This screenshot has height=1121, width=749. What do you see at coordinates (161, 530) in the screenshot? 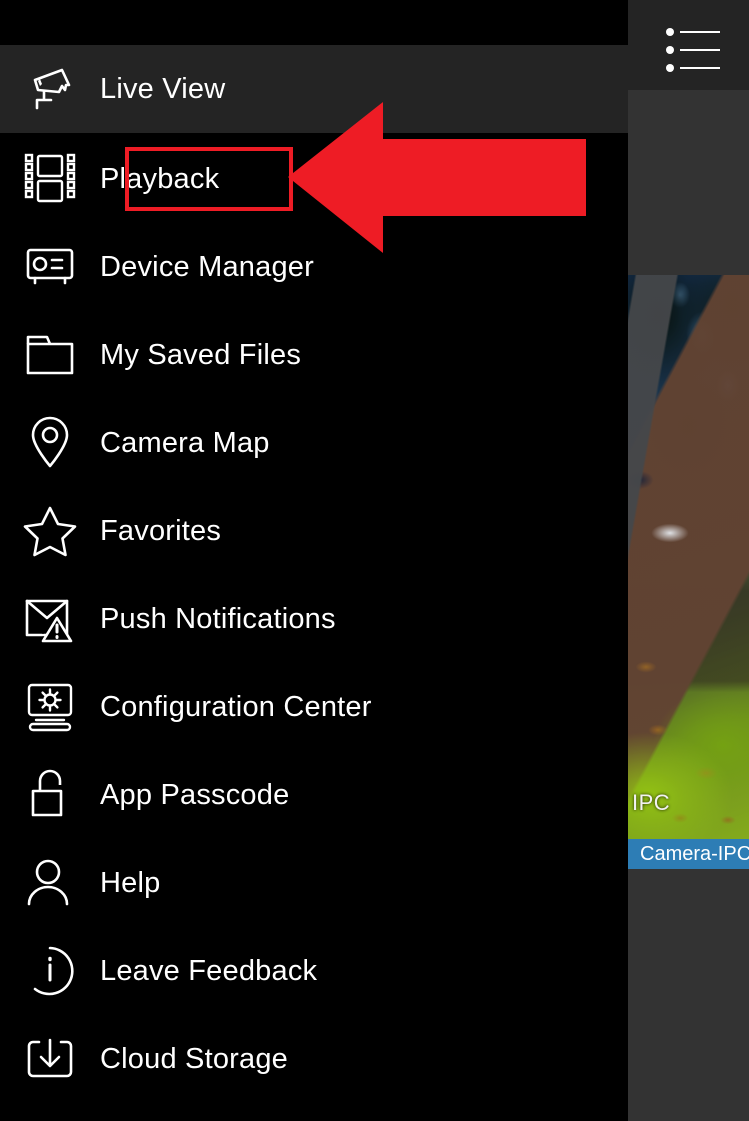
I see `sidebar-item-label: Favorites` at bounding box center [161, 530].